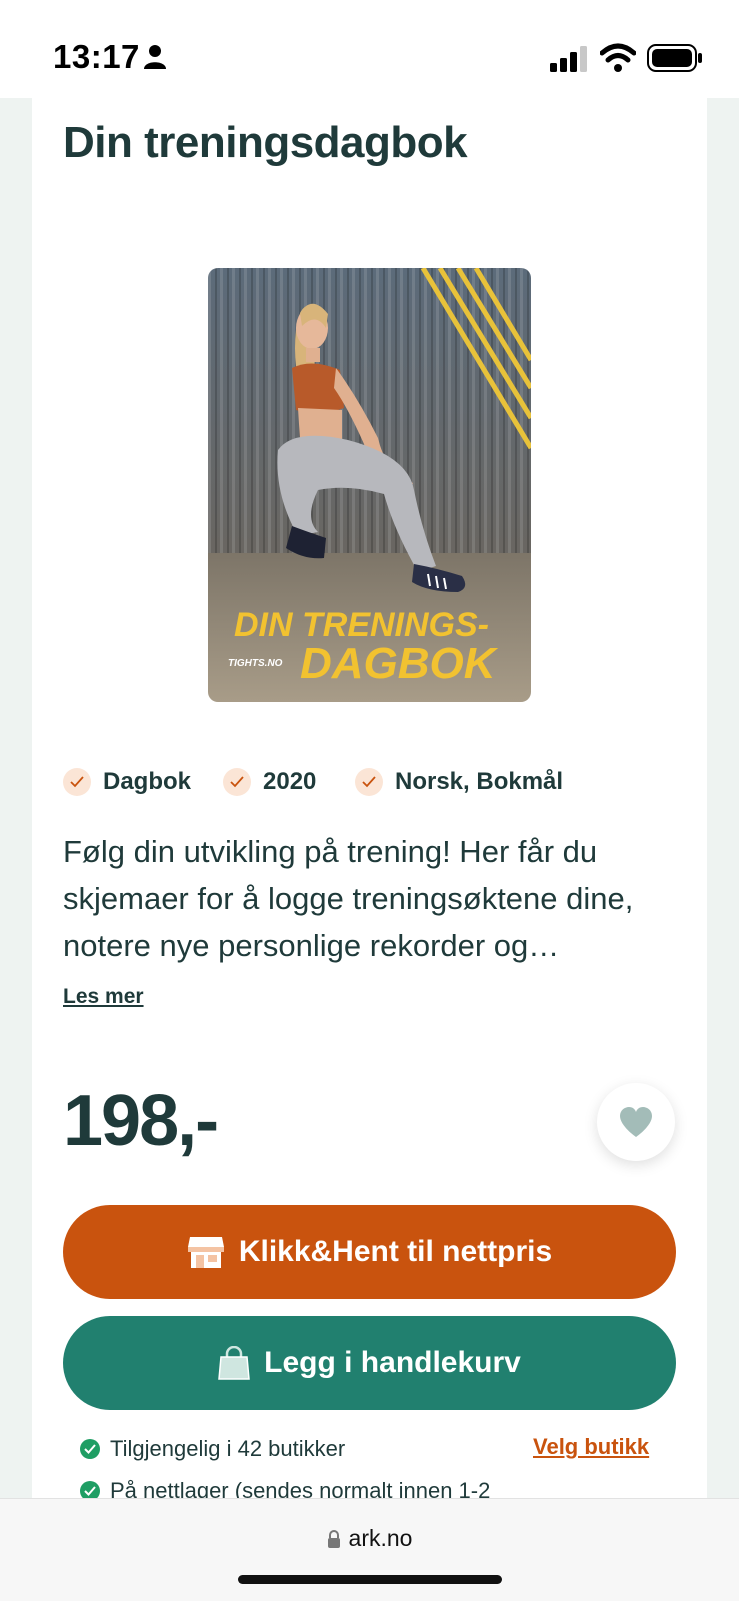 Image resolution: width=739 pixels, height=1601 pixels. I want to click on add-to-cart-button: Legg i handlekurv, so click(369, 1363).